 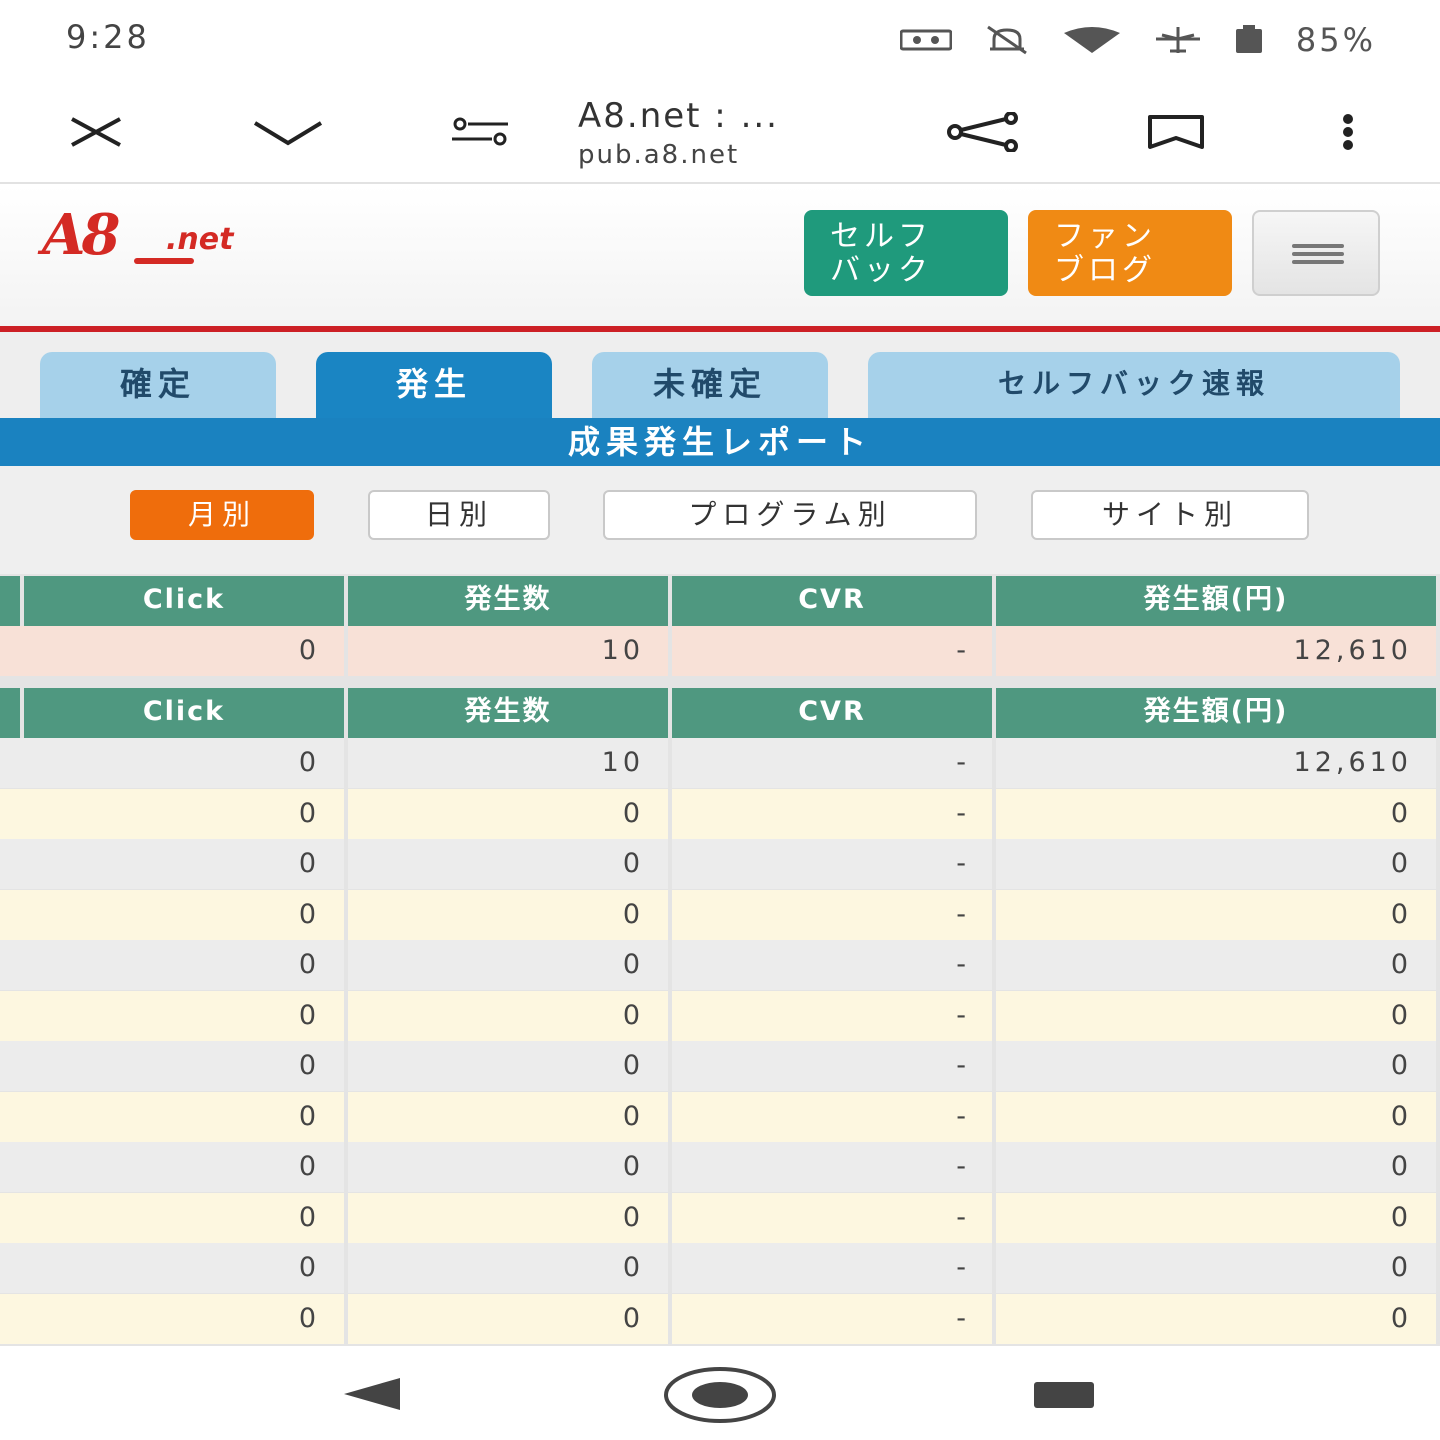 I want to click on share-icon, so click(x=982, y=132).